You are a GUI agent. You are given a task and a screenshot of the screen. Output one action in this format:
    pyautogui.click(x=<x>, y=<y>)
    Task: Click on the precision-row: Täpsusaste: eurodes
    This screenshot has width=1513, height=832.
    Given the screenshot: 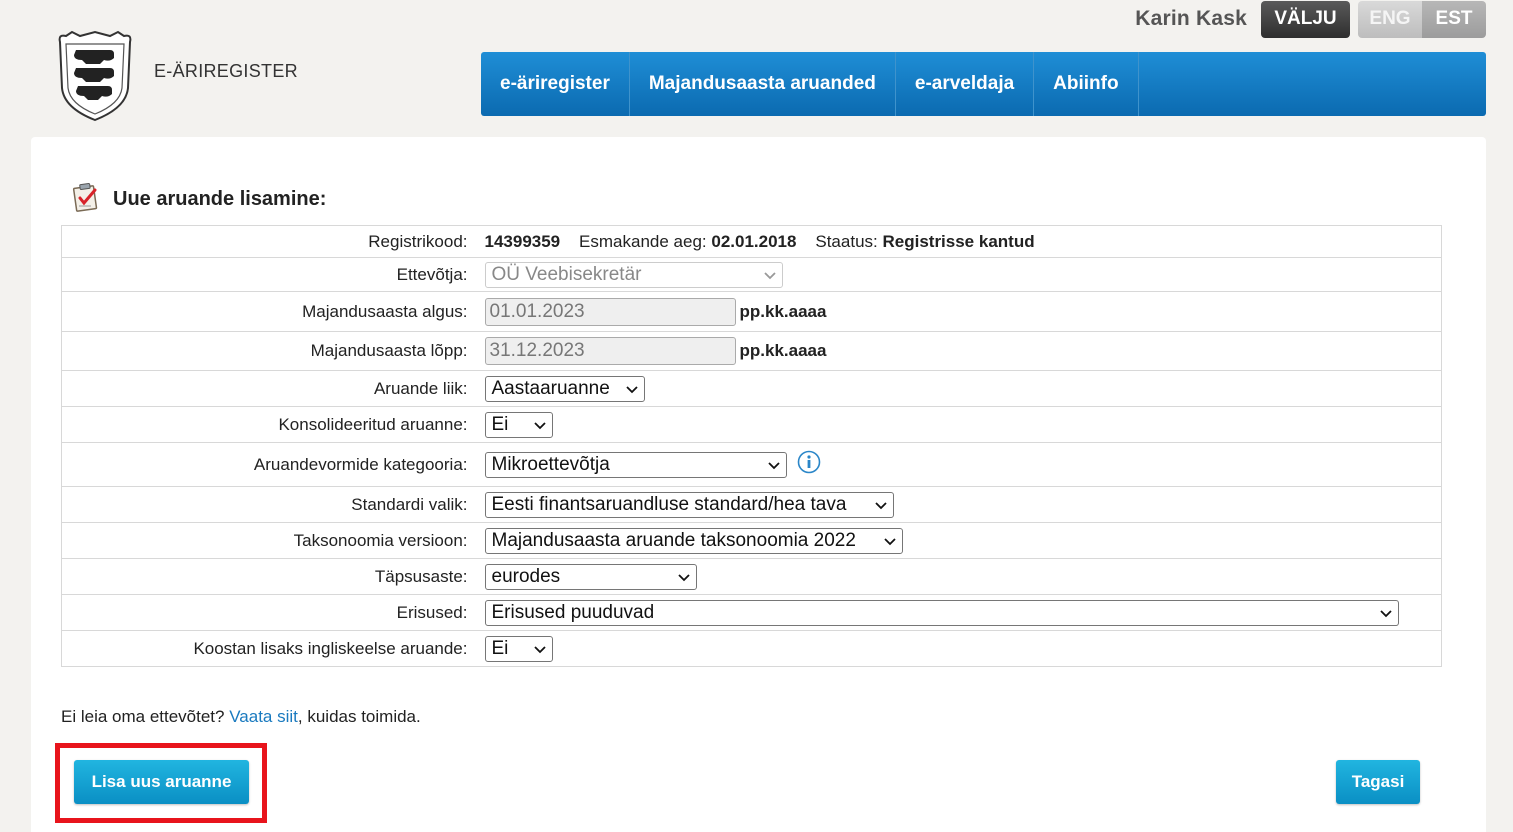 What is the action you would take?
    pyautogui.click(x=751, y=576)
    